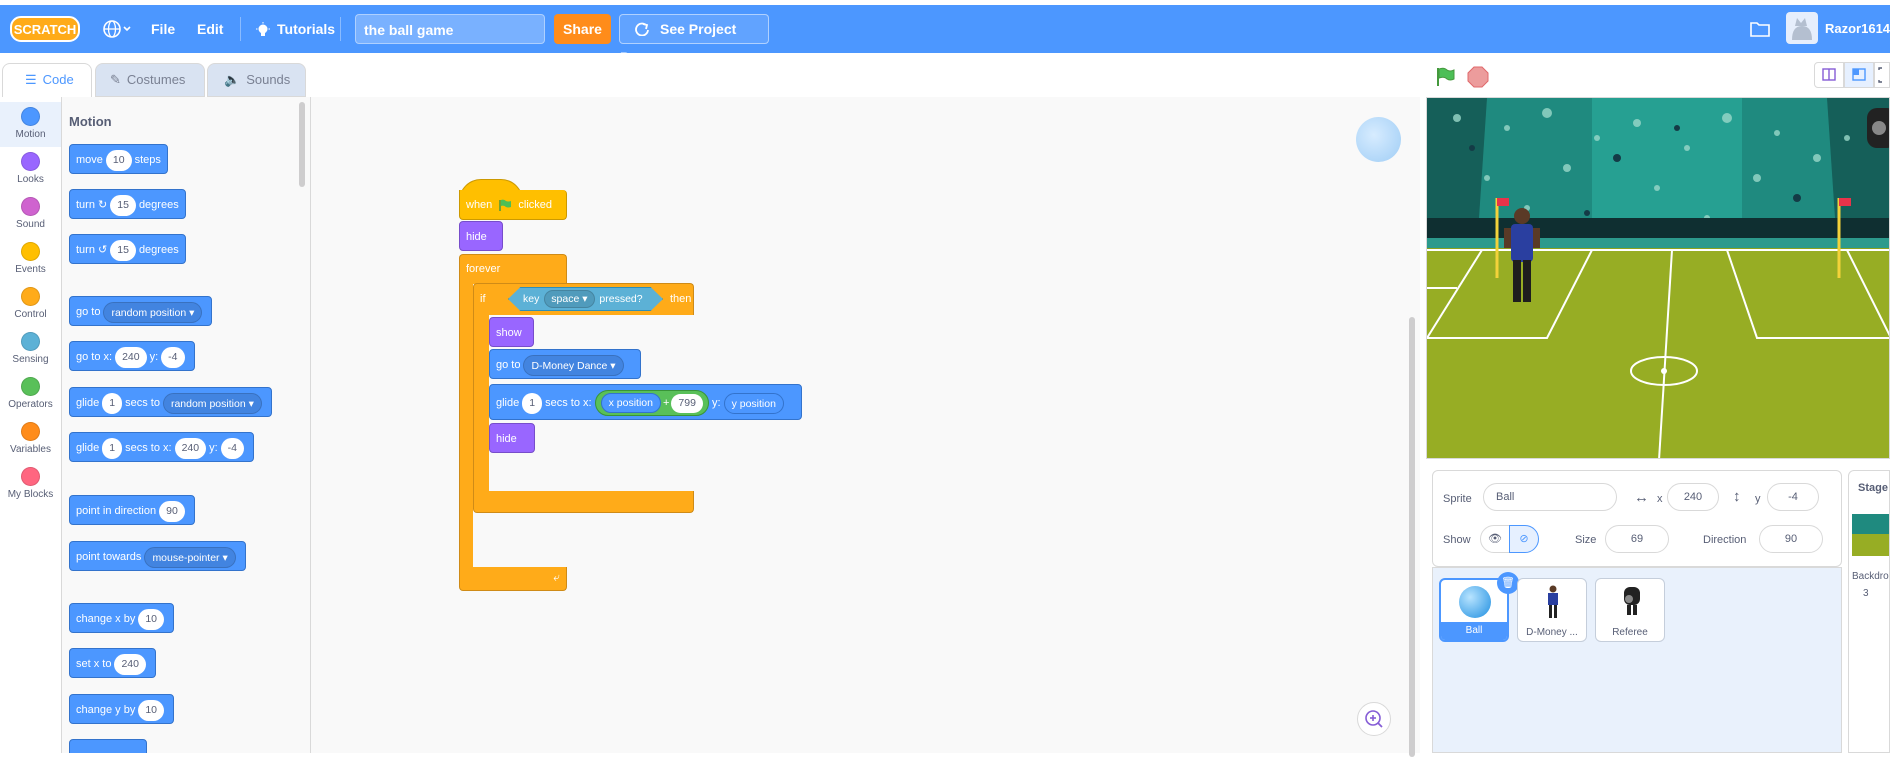 The height and width of the screenshot is (757, 1890). Describe the element at coordinates (1802, 28) in the screenshot. I see `avatar` at that location.